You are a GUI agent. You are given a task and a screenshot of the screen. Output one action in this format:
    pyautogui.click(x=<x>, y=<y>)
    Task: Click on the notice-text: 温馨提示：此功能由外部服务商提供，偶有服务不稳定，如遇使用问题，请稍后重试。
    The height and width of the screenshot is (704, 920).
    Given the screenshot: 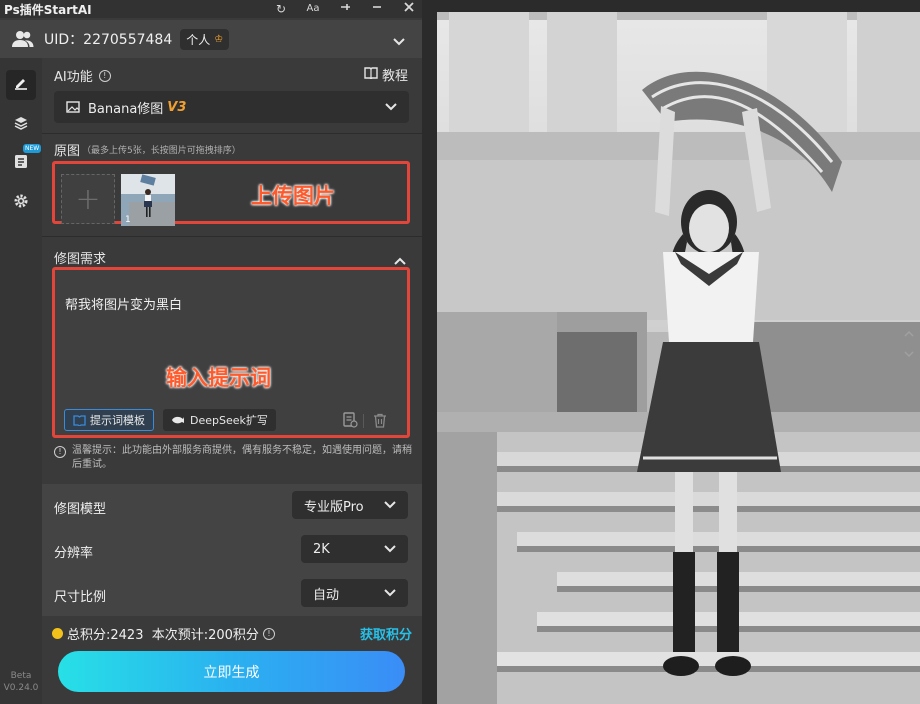 What is the action you would take?
    pyautogui.click(x=242, y=457)
    